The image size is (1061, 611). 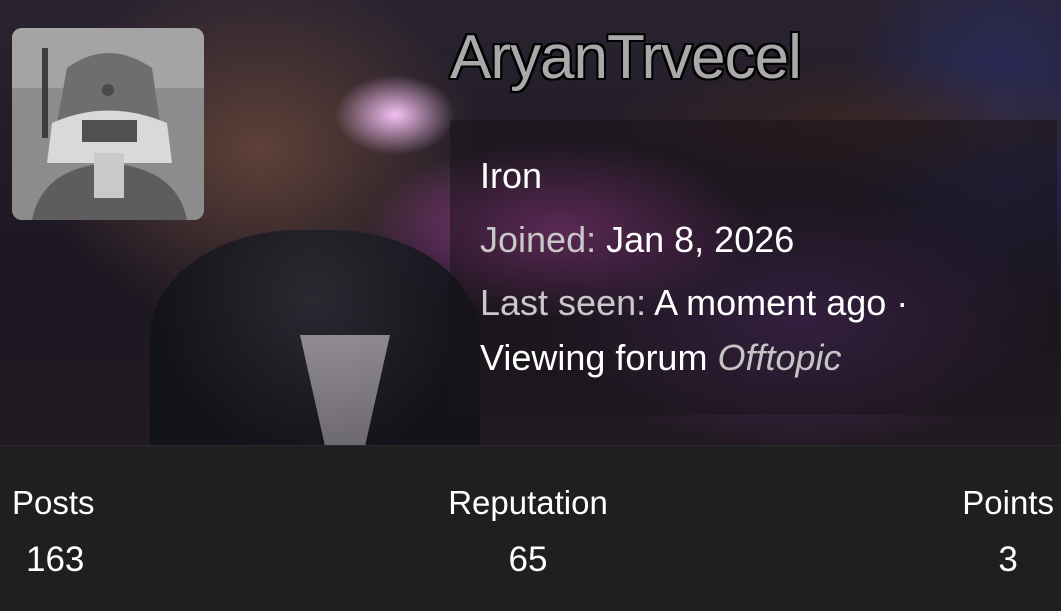 I want to click on stat-points-label: Points, so click(x=1008, y=502).